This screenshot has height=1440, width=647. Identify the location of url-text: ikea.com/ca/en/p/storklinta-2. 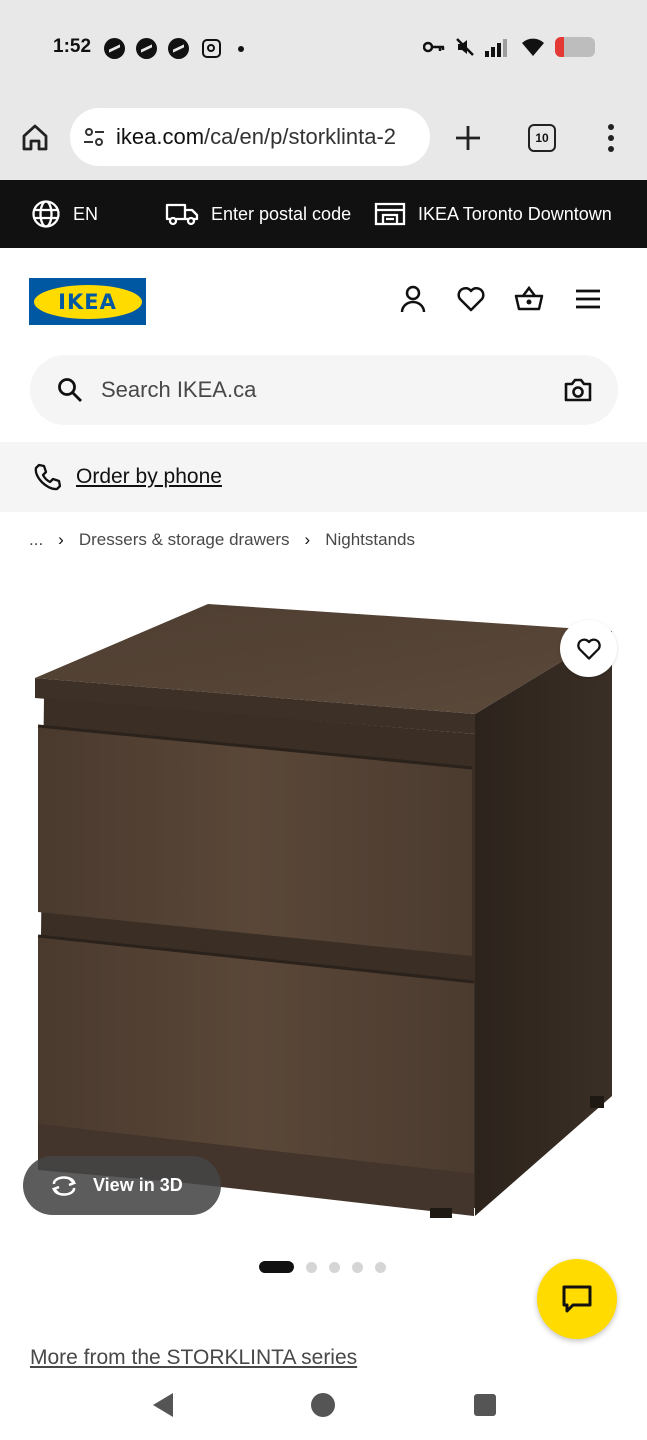
(256, 137).